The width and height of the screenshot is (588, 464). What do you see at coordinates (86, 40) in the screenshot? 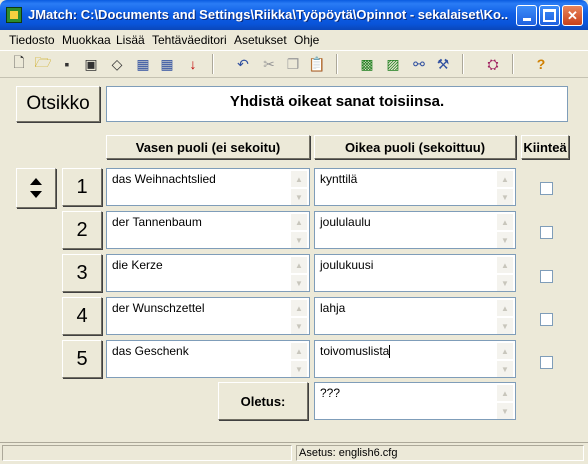
I see `menu-muokkaa: Muokkaa` at bounding box center [86, 40].